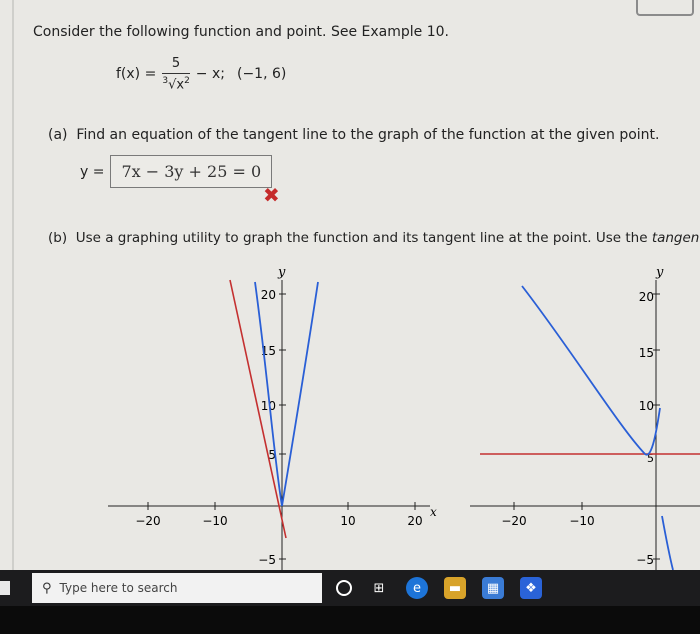 The image size is (700, 634). What do you see at coordinates (350, 620) in the screenshot?
I see `monitor-bezel` at bounding box center [350, 620].